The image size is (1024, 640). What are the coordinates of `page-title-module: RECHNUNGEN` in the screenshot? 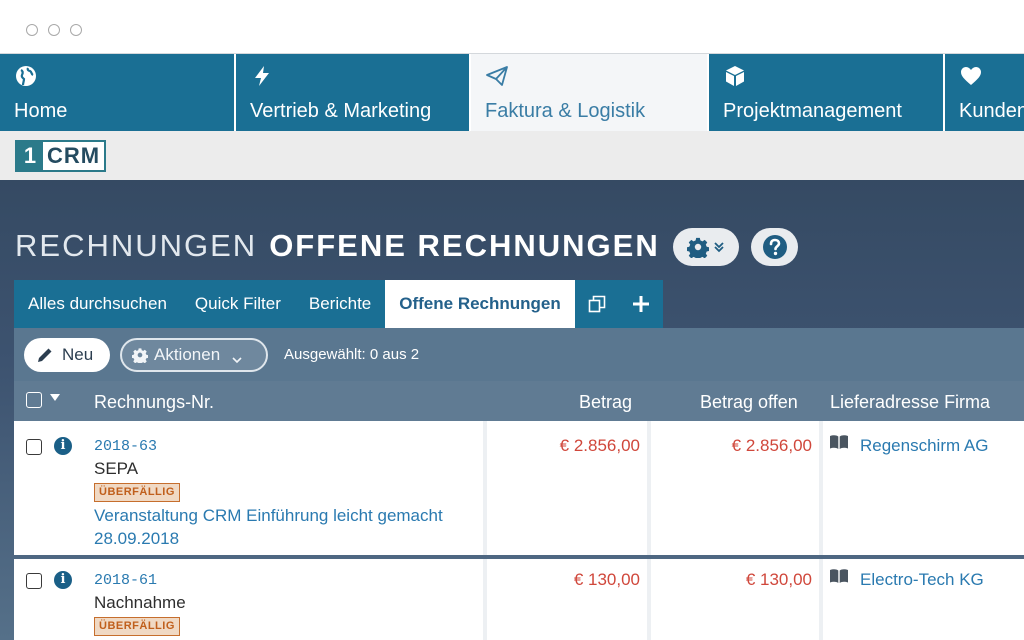 It's located at (136, 245).